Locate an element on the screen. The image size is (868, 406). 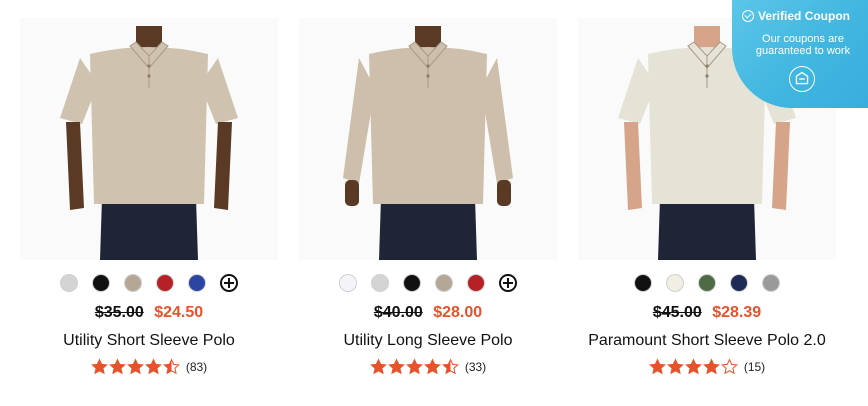
original-price: $35.00 is located at coordinates (119, 312).